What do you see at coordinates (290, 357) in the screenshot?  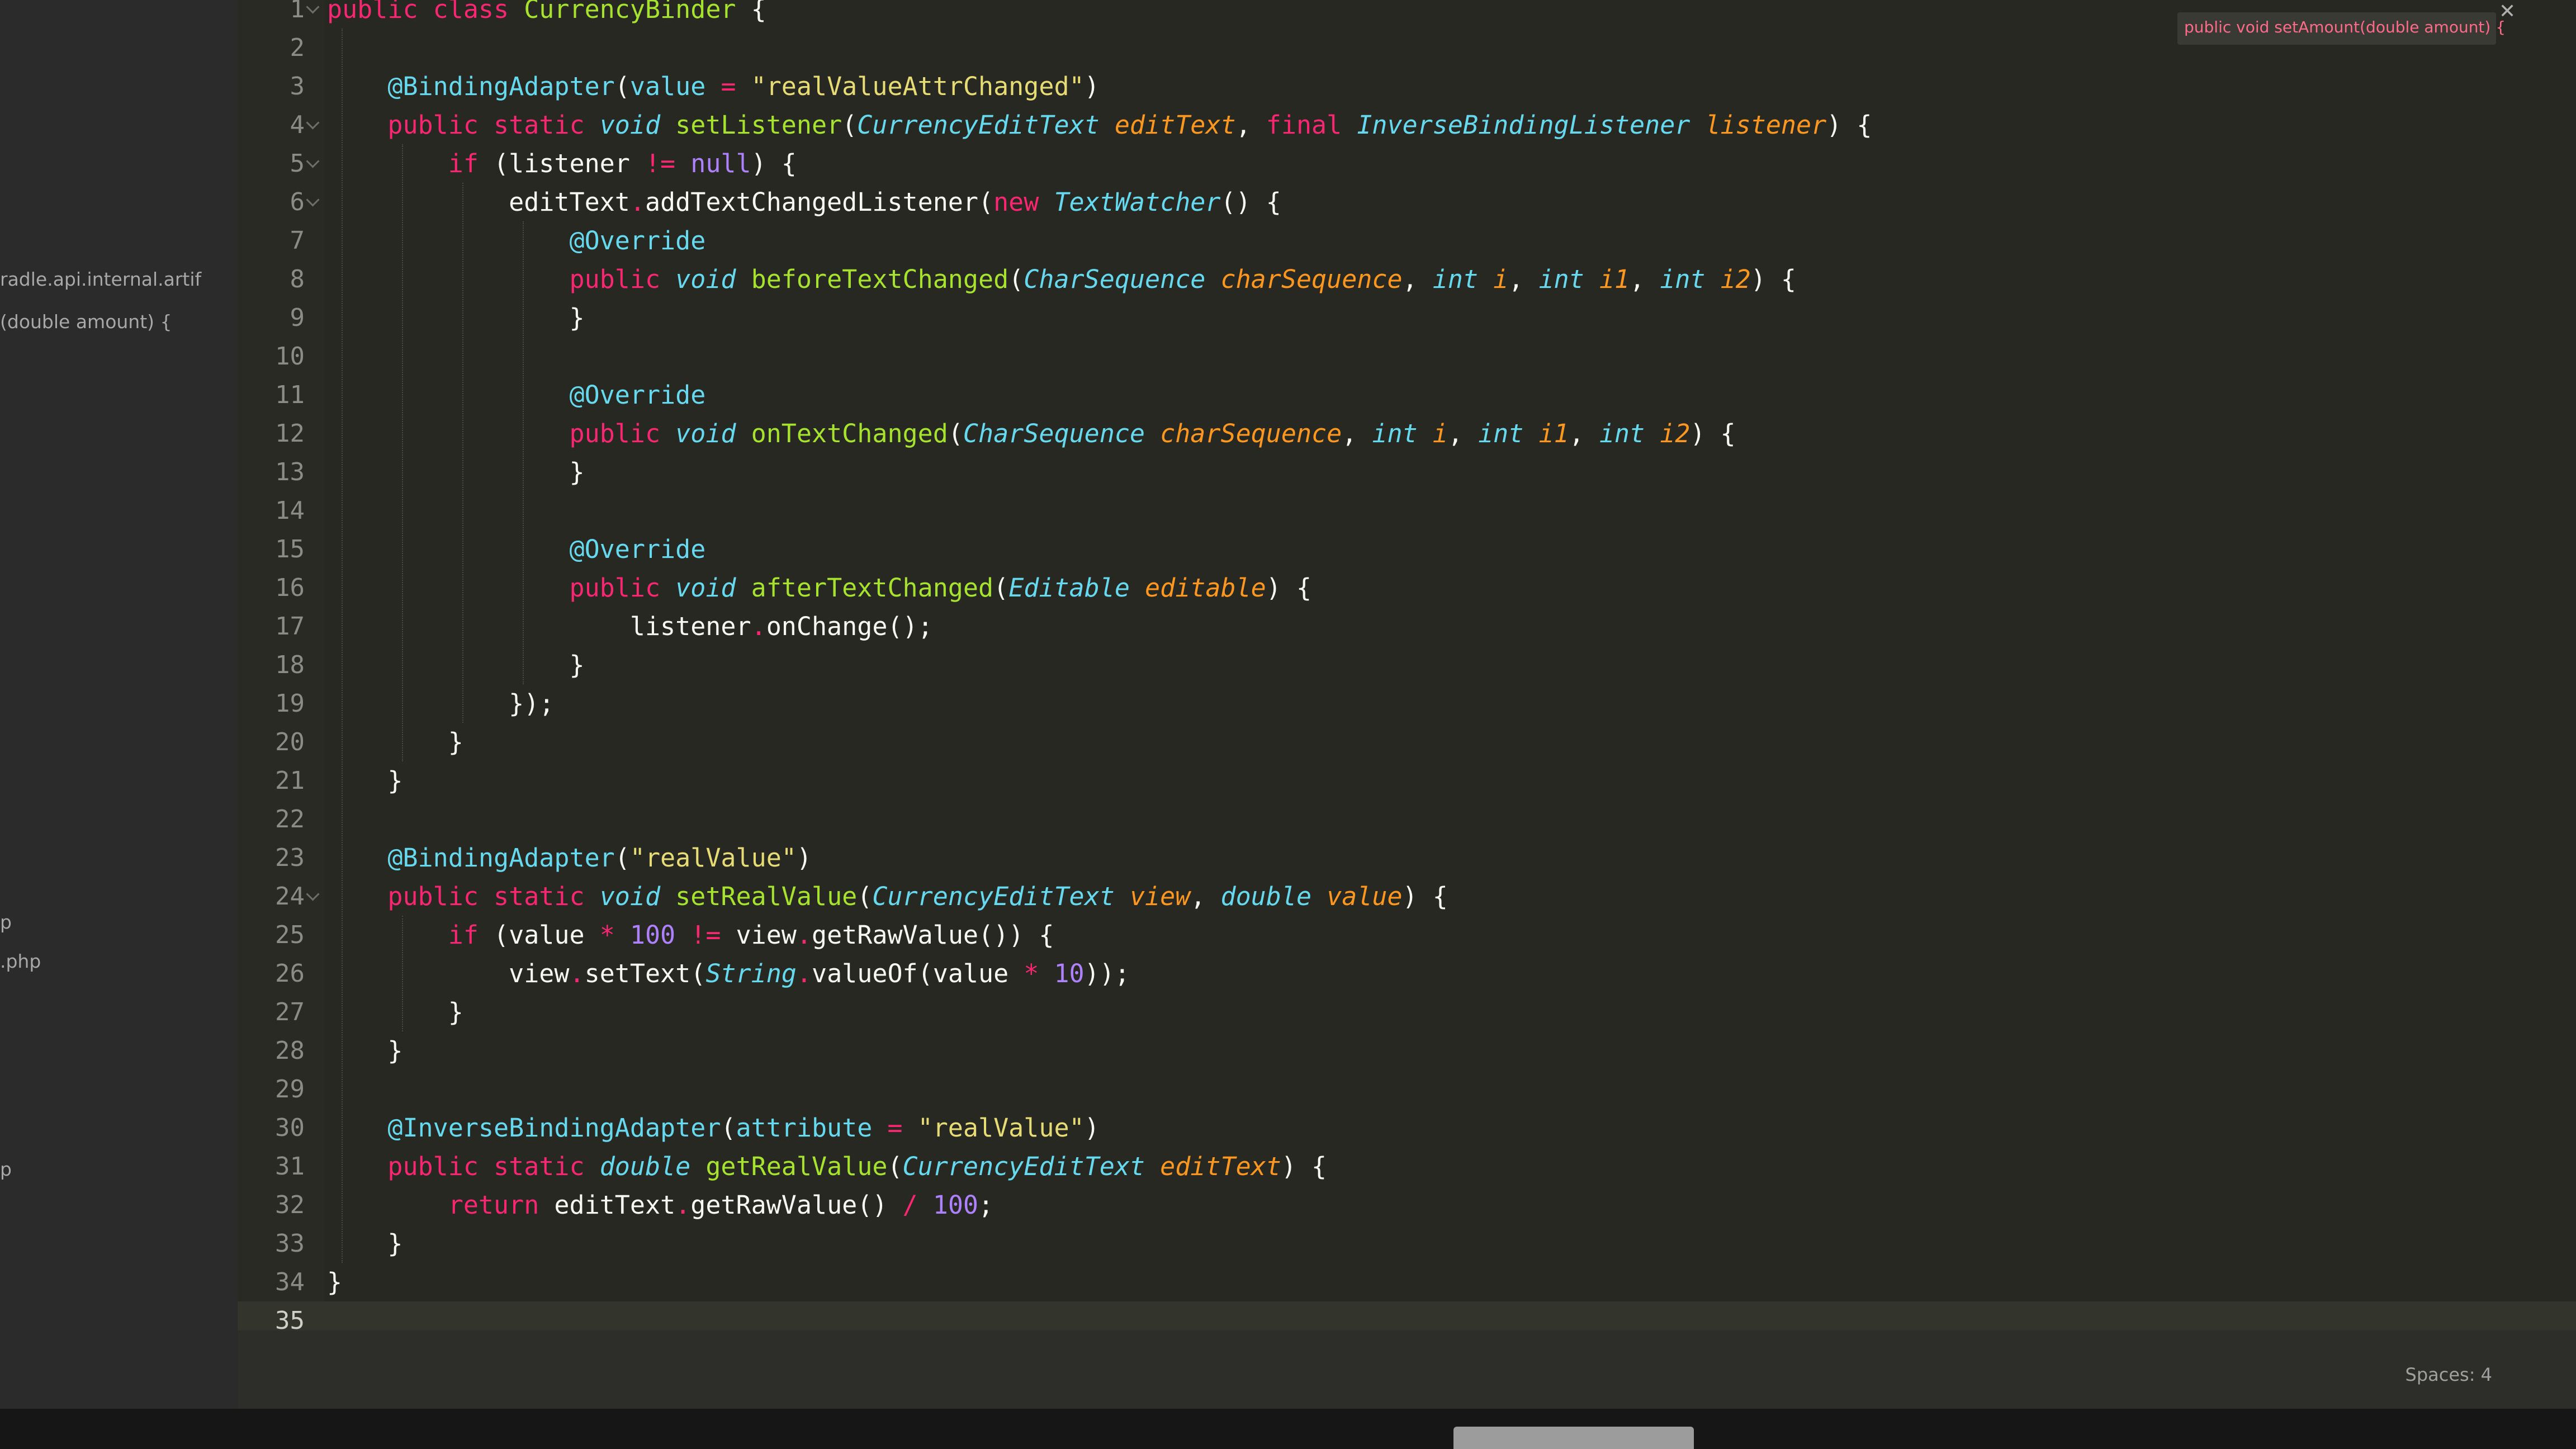 I see `line-number: 10` at bounding box center [290, 357].